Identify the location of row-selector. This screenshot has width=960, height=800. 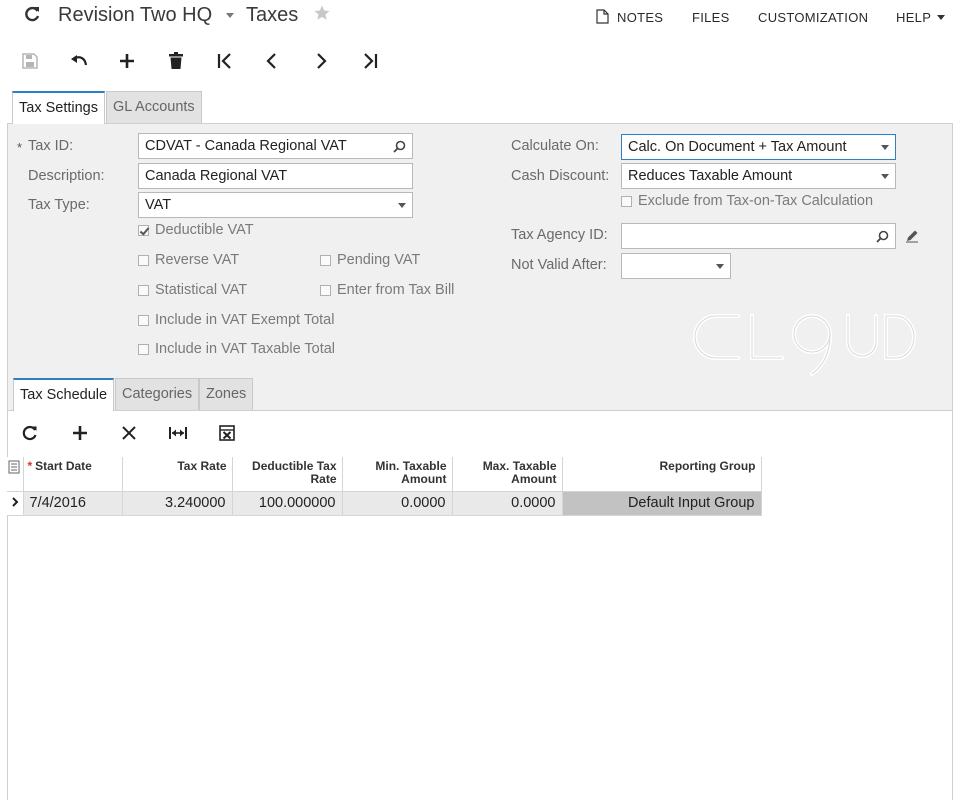
(15, 503).